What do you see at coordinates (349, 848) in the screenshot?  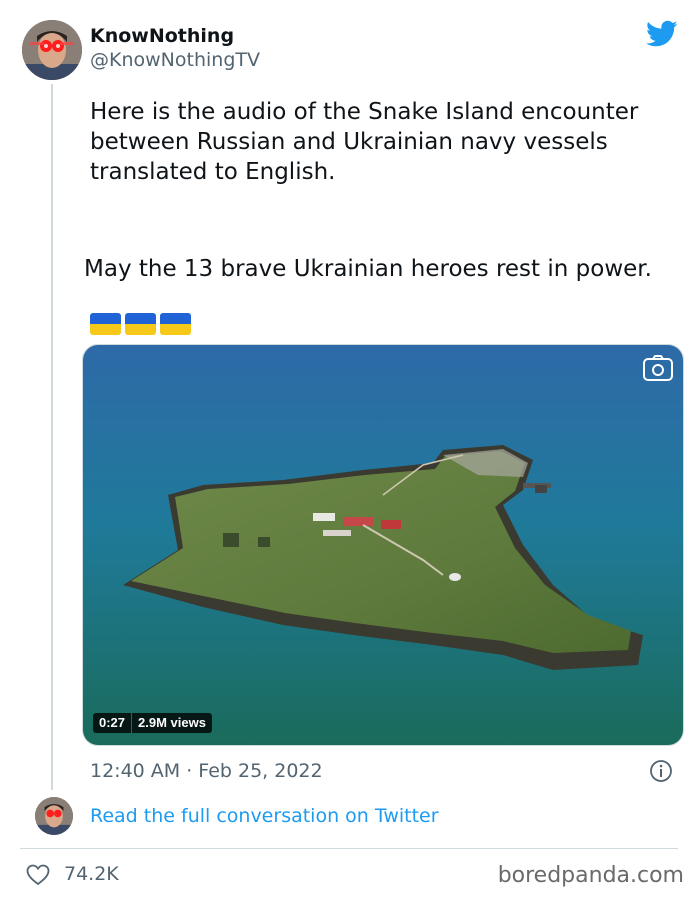 I see `divider` at bounding box center [349, 848].